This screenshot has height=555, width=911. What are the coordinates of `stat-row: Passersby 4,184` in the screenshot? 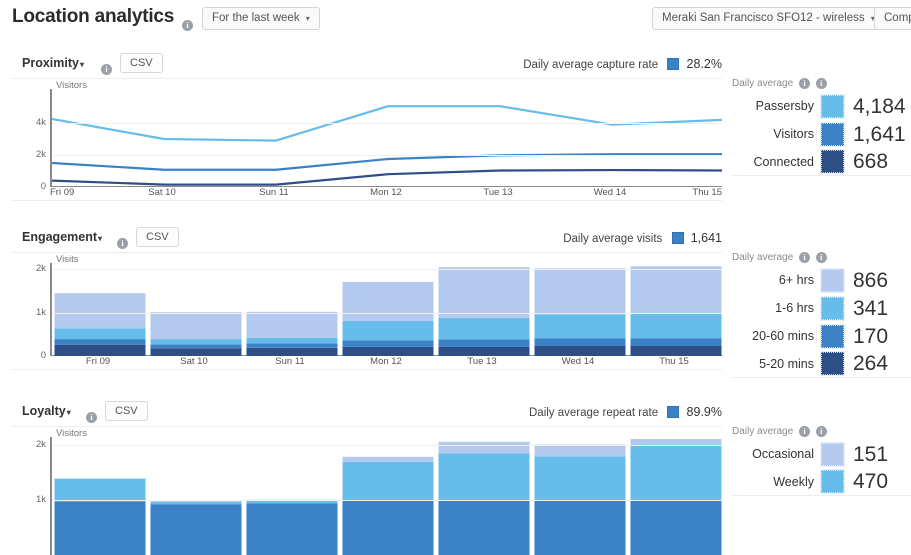 It's located at (821, 106).